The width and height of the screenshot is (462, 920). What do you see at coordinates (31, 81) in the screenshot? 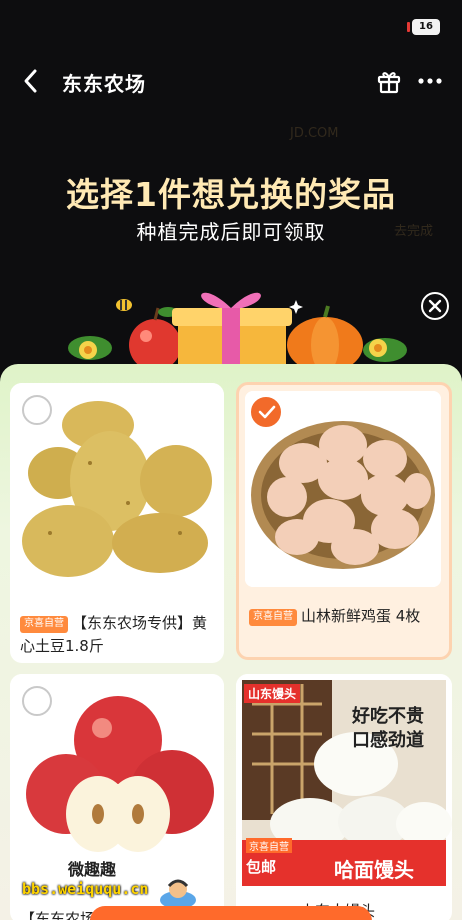
I see `back-arrow-icon` at bounding box center [31, 81].